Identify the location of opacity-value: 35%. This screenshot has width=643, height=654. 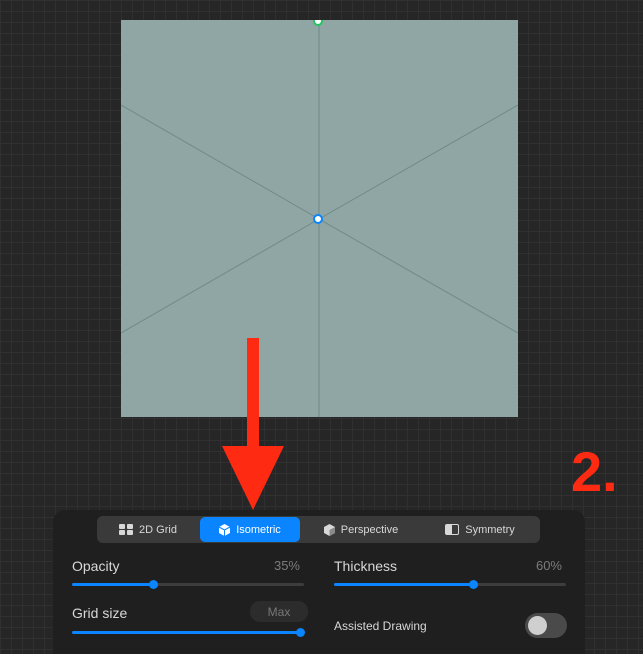
(286, 565).